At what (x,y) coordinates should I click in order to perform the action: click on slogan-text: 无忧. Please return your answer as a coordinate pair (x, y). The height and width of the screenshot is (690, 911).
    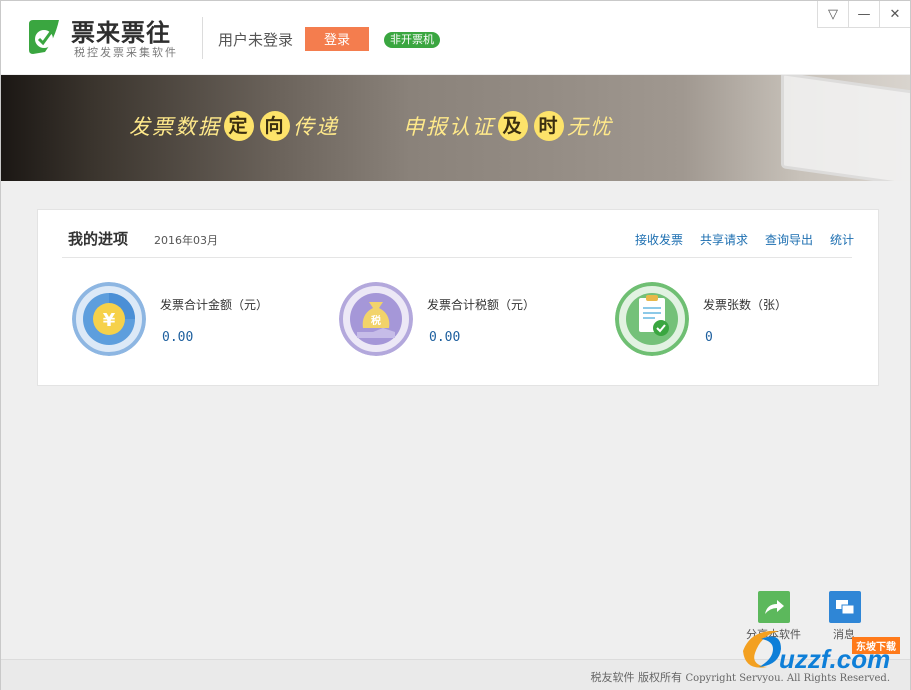
    Looking at the image, I should click on (590, 127).